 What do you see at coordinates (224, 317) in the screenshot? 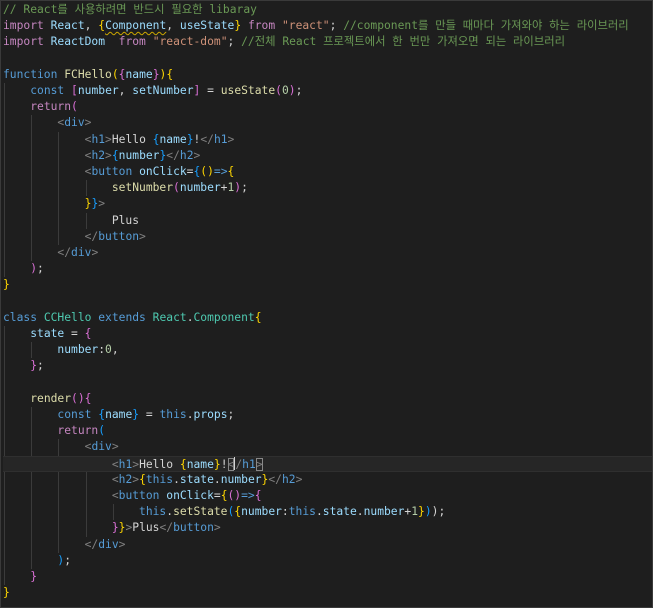
I see `code-token: Component` at bounding box center [224, 317].